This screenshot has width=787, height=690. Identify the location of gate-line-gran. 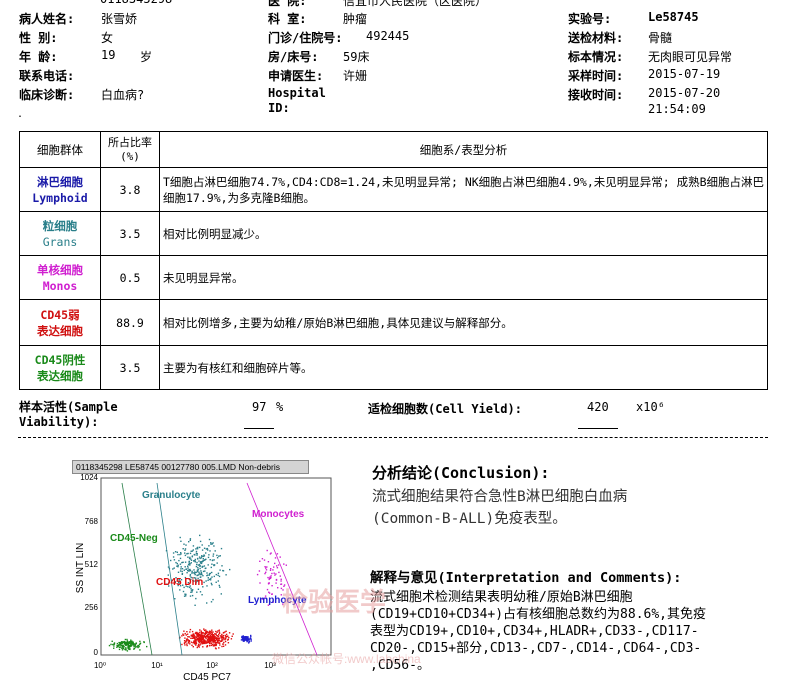
(169, 569).